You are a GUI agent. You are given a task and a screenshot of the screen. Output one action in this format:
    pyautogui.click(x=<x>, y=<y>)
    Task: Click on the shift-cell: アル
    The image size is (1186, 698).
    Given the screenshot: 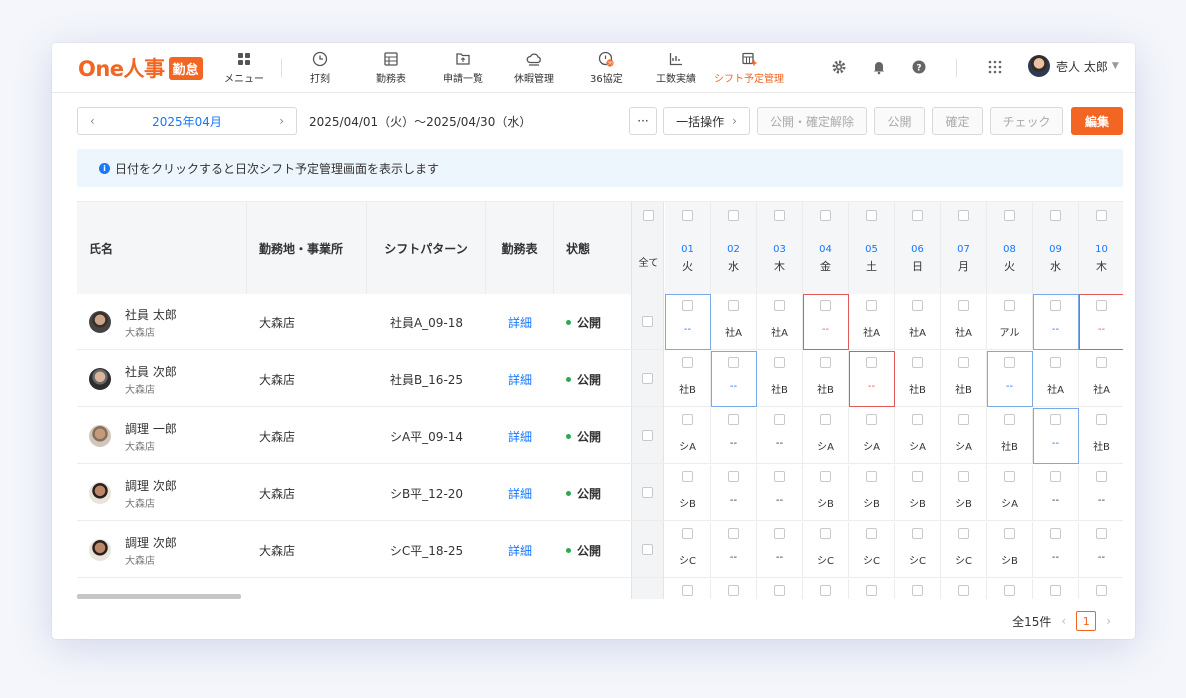 What is the action you would take?
    pyautogui.click(x=1010, y=322)
    